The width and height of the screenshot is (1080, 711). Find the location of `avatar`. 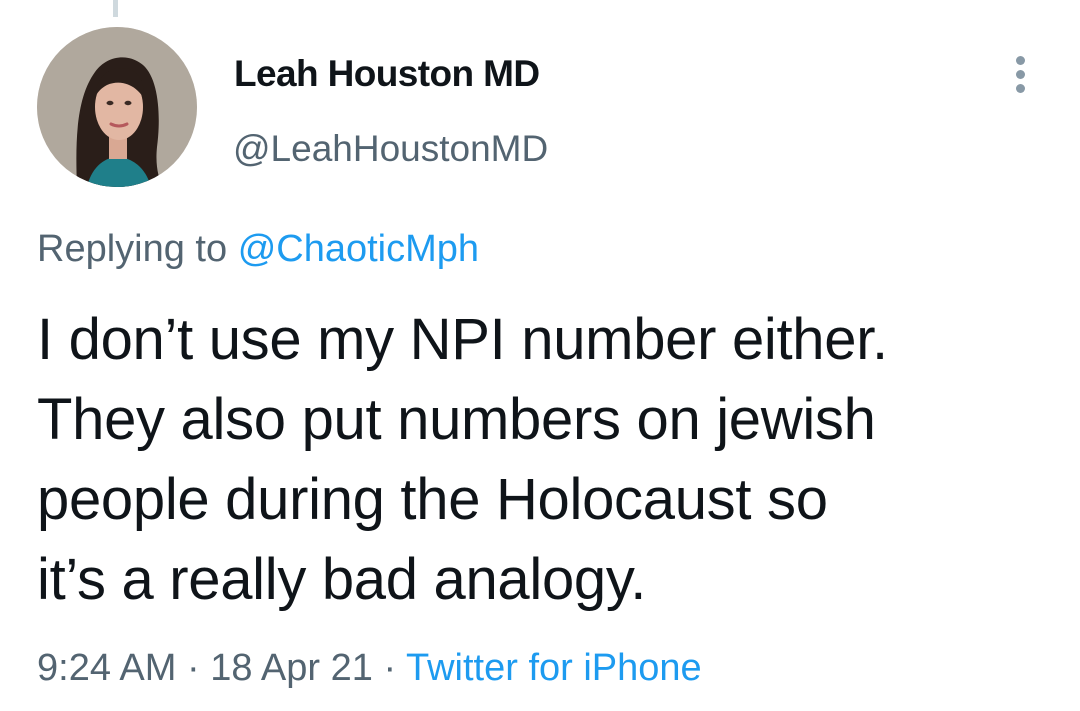

avatar is located at coordinates (117, 107).